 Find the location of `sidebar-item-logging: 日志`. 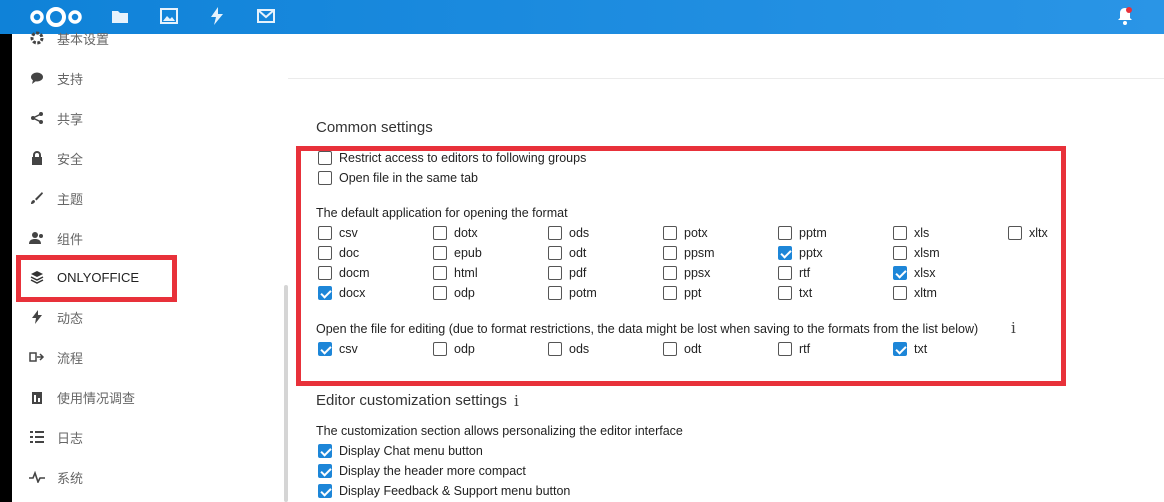

sidebar-item-logging: 日志 is located at coordinates (149, 437).